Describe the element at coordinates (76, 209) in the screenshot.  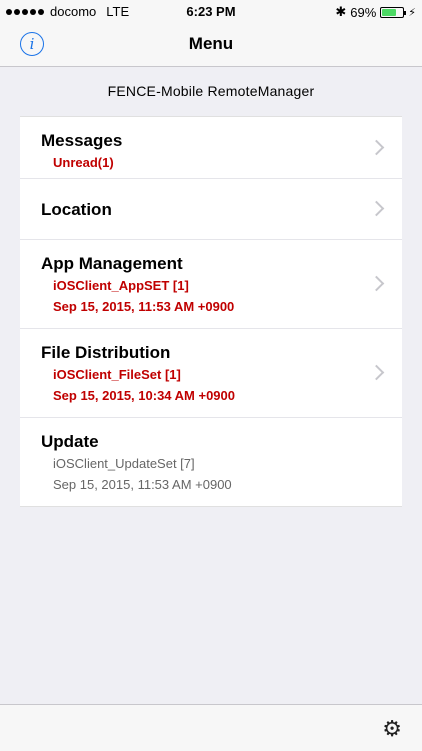
I see `menu-item-title: Location` at that location.